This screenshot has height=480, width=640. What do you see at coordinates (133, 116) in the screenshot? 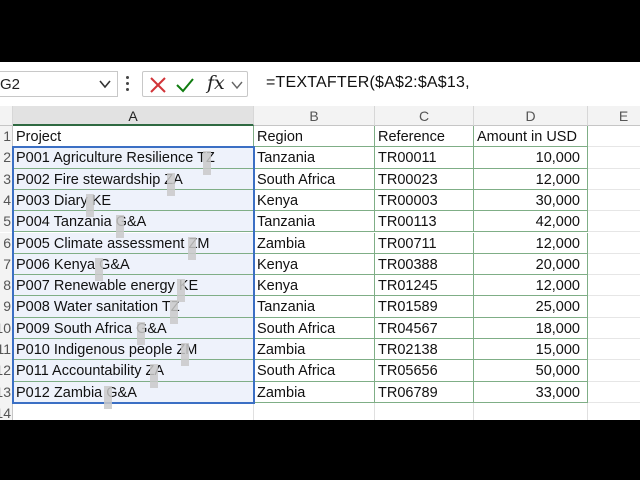
I see `column-header-a: A` at bounding box center [133, 116].